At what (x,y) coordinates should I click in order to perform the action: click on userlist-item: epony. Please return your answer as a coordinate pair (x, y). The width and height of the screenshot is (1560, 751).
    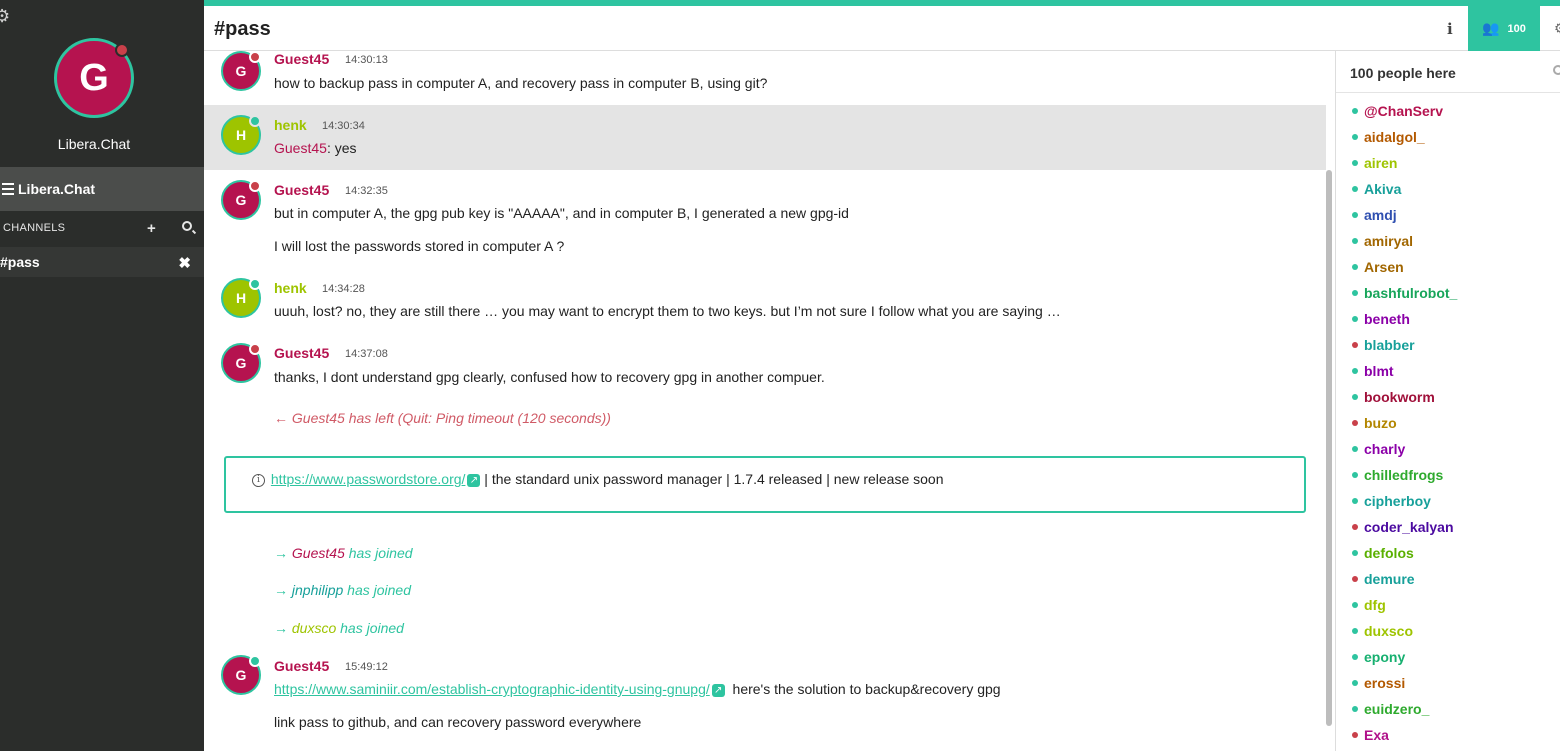
    Looking at the image, I should click on (1379, 657).